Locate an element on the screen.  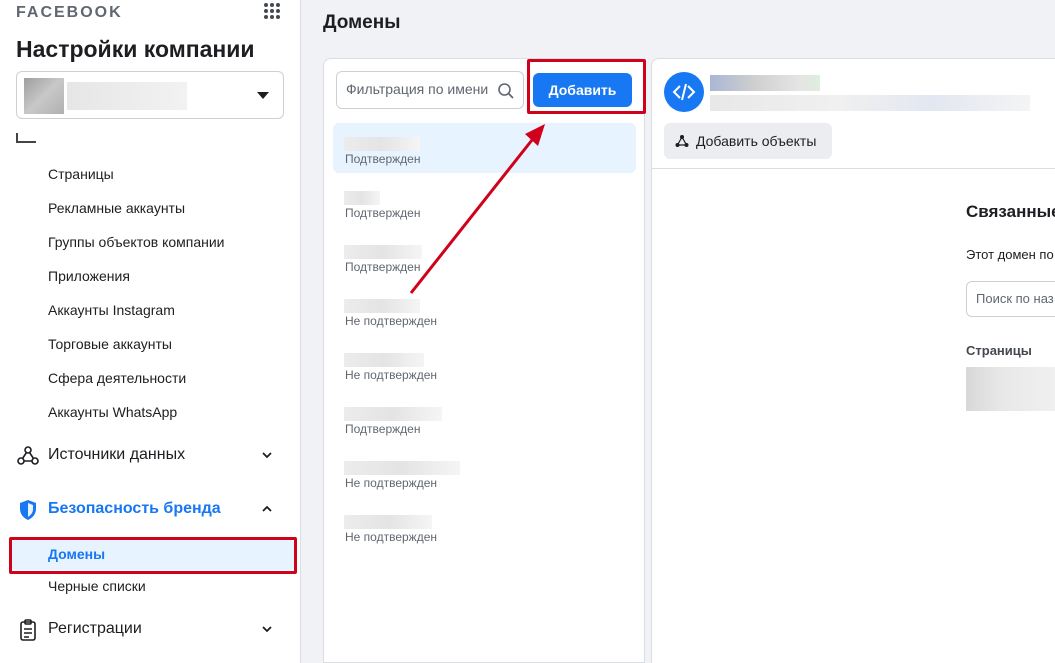
clipboard-icon is located at coordinates (28, 630).